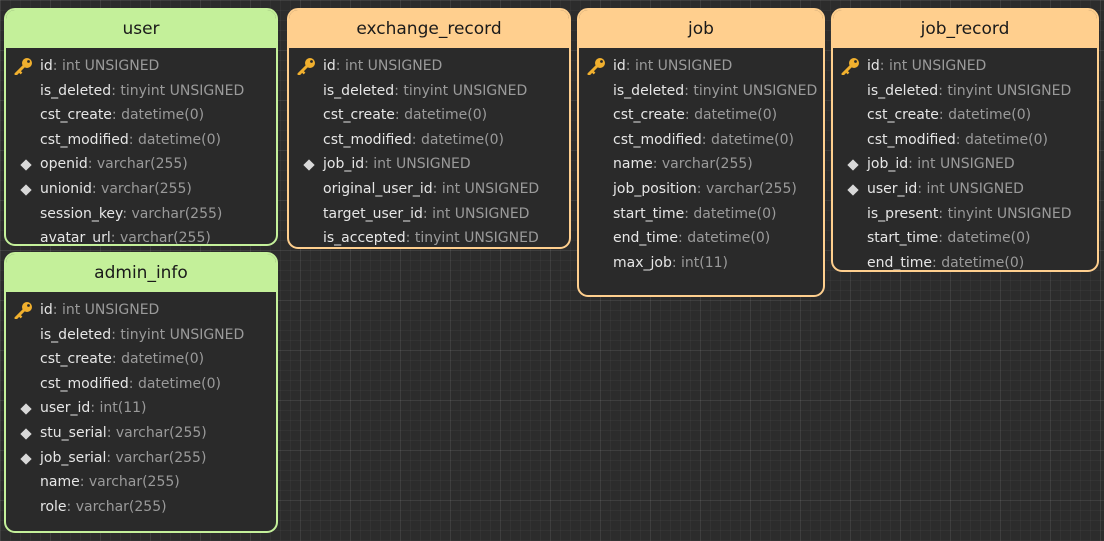  I want to click on table-title: exchange_record, so click(429, 29).